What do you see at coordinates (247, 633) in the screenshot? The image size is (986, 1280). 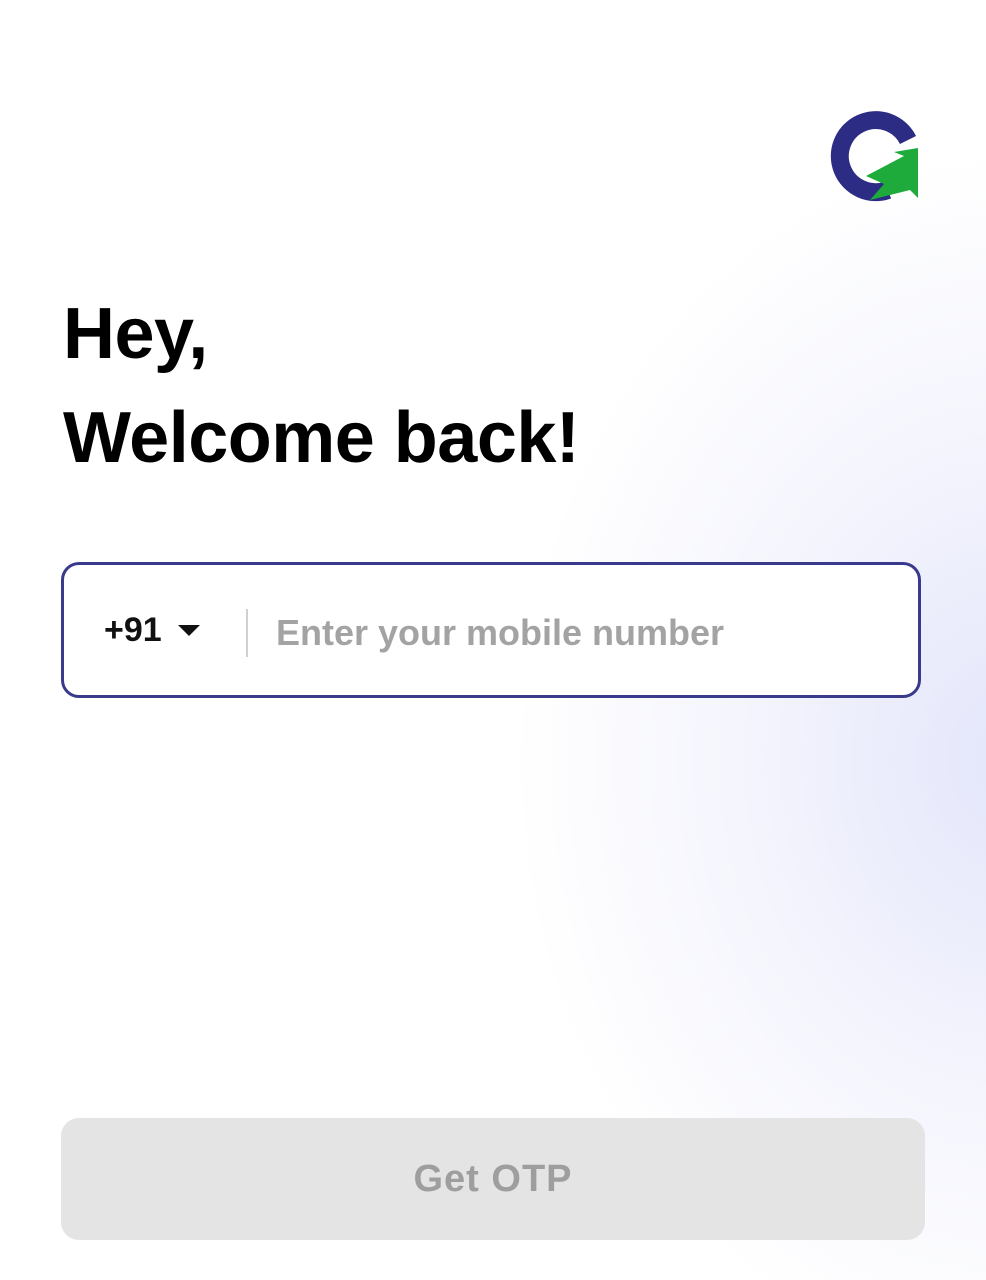 I see `field-divider` at bounding box center [247, 633].